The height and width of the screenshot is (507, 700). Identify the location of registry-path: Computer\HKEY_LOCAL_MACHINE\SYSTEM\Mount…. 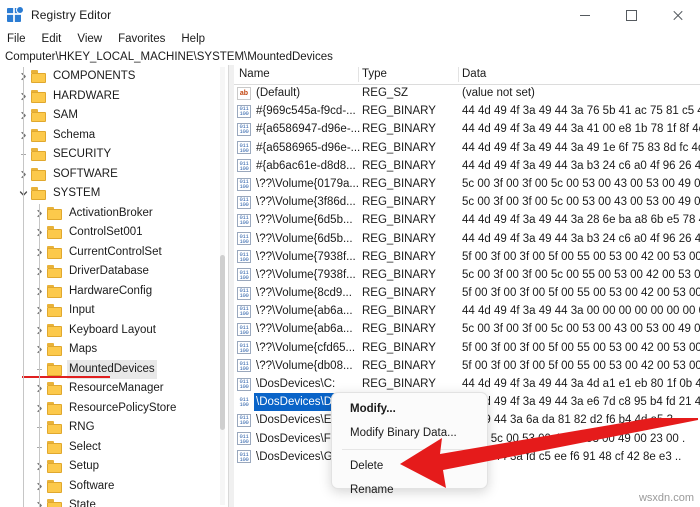
(169, 56).